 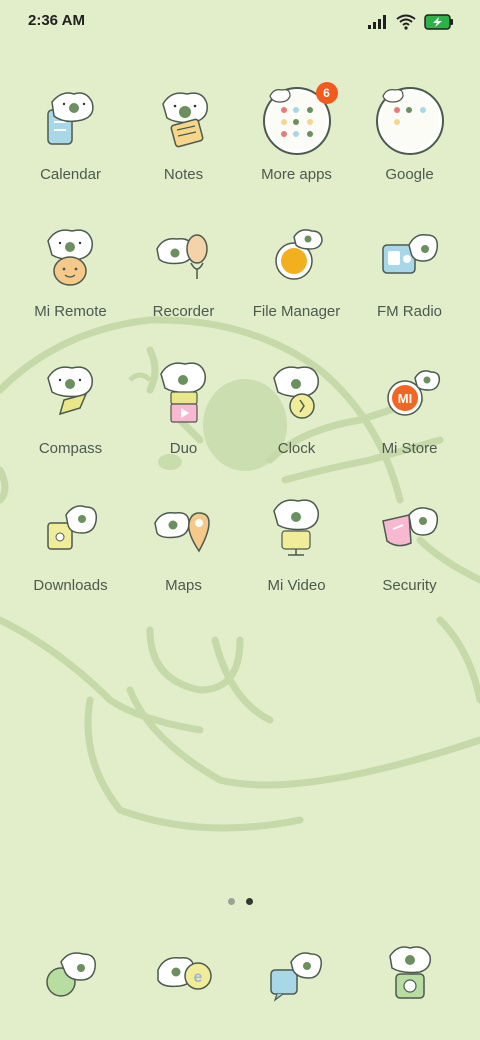 What do you see at coordinates (197, 977) in the screenshot?
I see `svg-text: e` at bounding box center [197, 977].